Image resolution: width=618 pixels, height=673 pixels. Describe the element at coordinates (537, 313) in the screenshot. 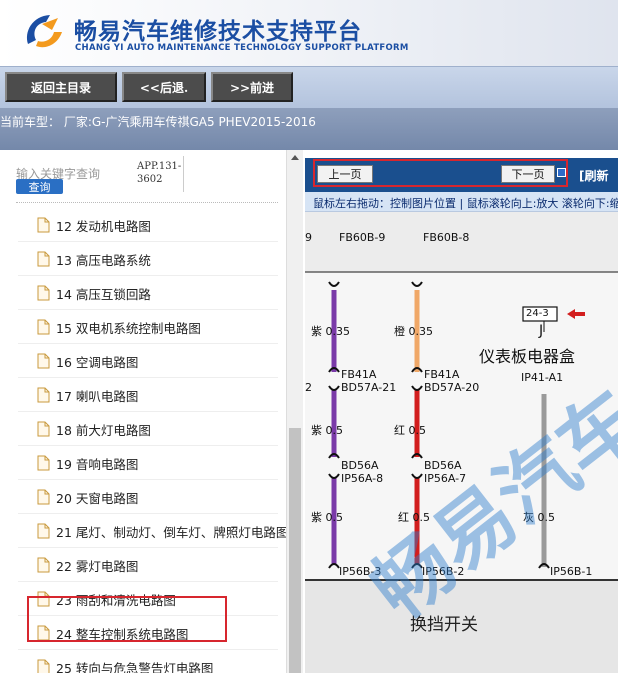

I see `ref-box-label: 24-3` at that location.